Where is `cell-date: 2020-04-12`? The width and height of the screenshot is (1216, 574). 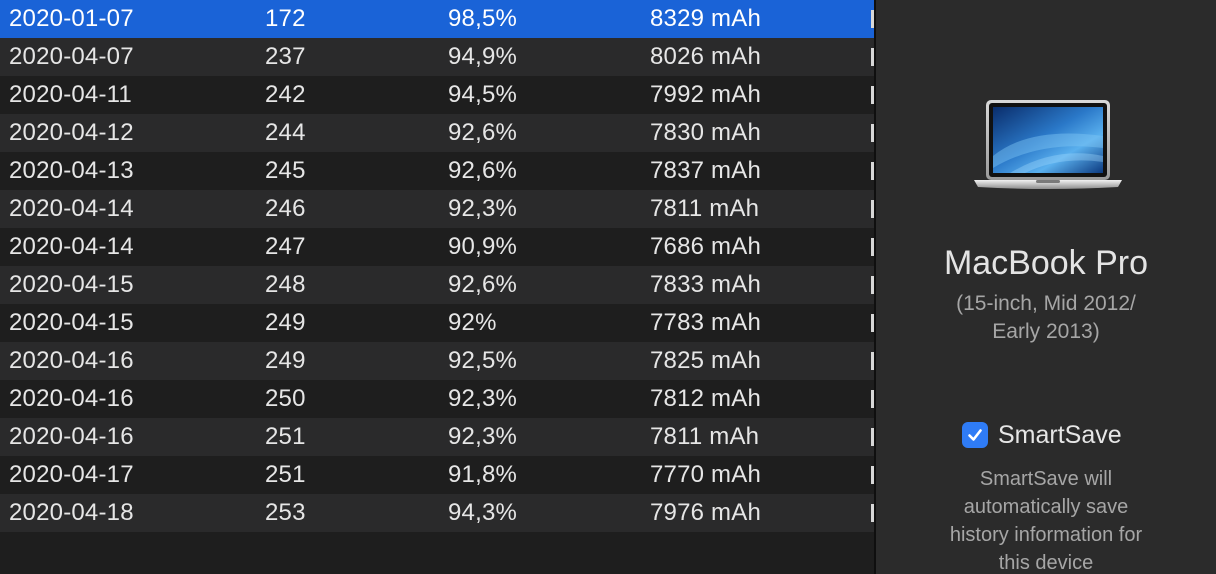 cell-date: 2020-04-12 is located at coordinates (71, 132).